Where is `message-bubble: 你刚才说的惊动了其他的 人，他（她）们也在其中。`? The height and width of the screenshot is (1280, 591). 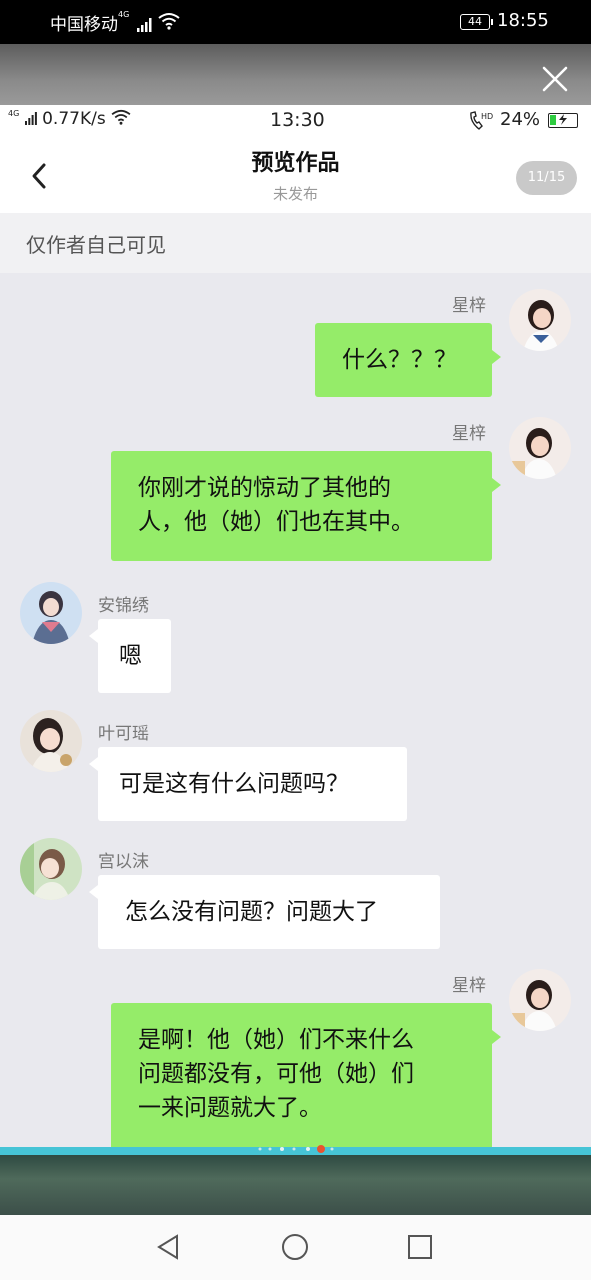
message-bubble: 你刚才说的惊动了其他的 人，他（她）们也在其中。 is located at coordinates (301, 506).